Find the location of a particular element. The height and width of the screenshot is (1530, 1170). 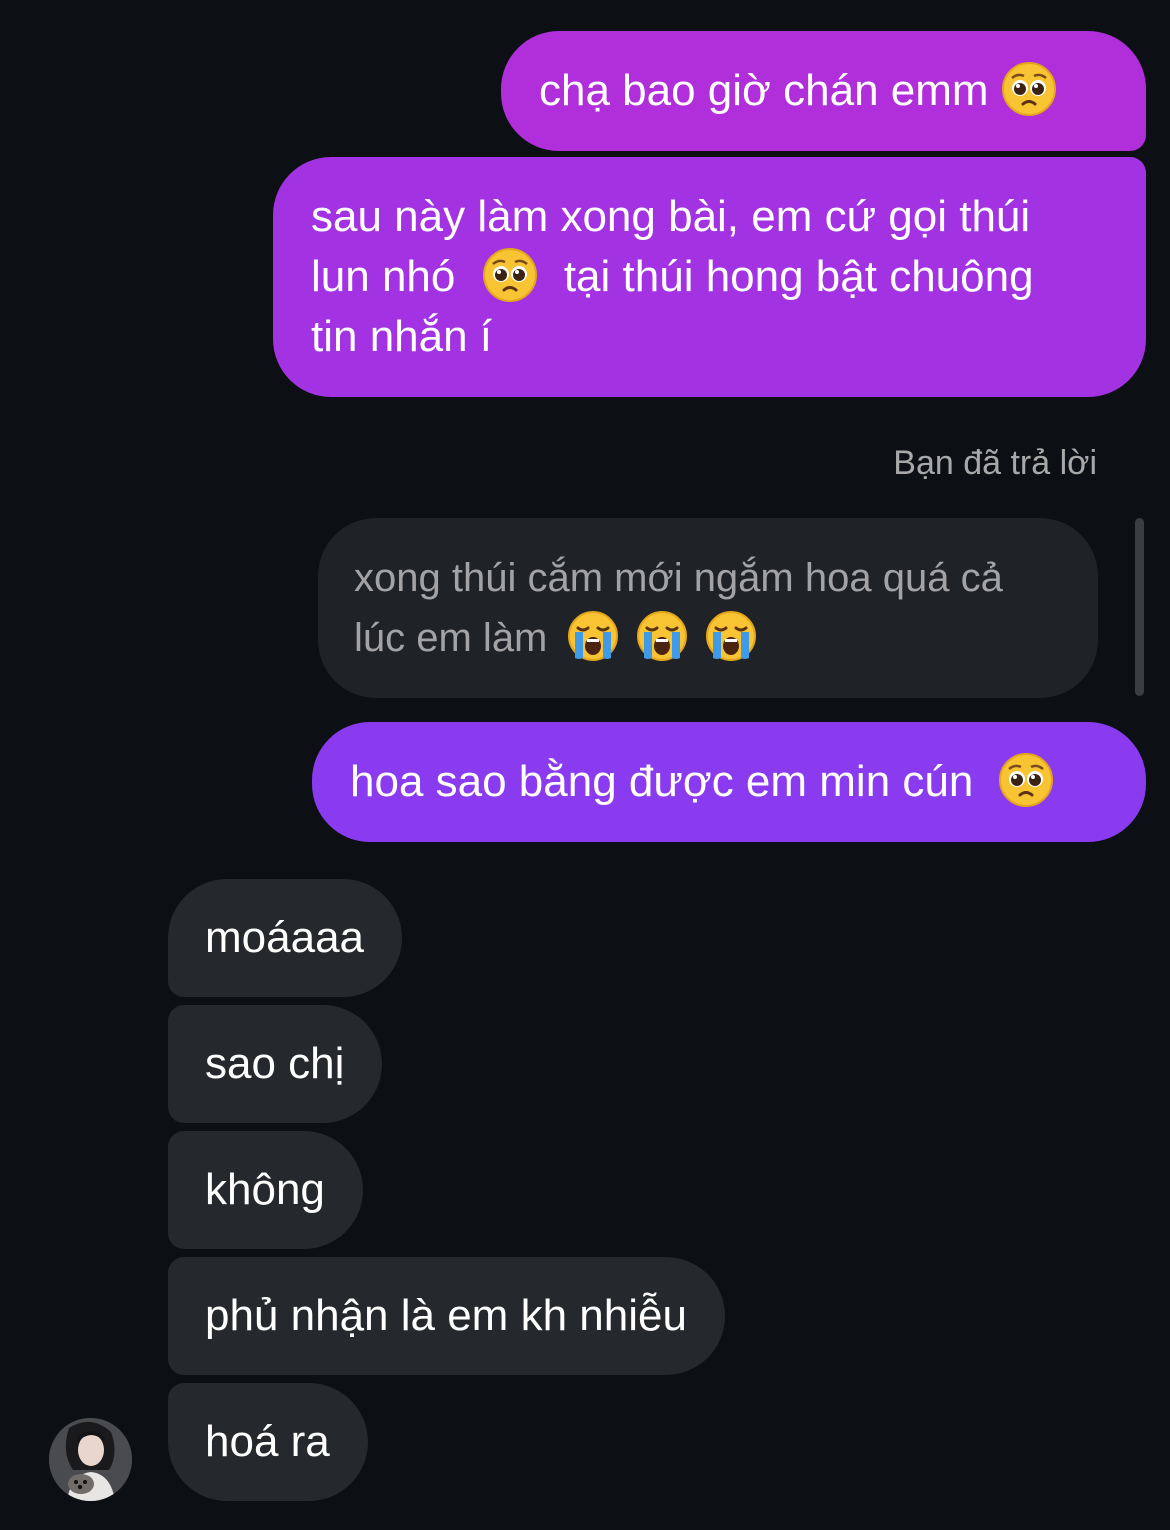

message-text: hoá ra is located at coordinates (267, 1441).